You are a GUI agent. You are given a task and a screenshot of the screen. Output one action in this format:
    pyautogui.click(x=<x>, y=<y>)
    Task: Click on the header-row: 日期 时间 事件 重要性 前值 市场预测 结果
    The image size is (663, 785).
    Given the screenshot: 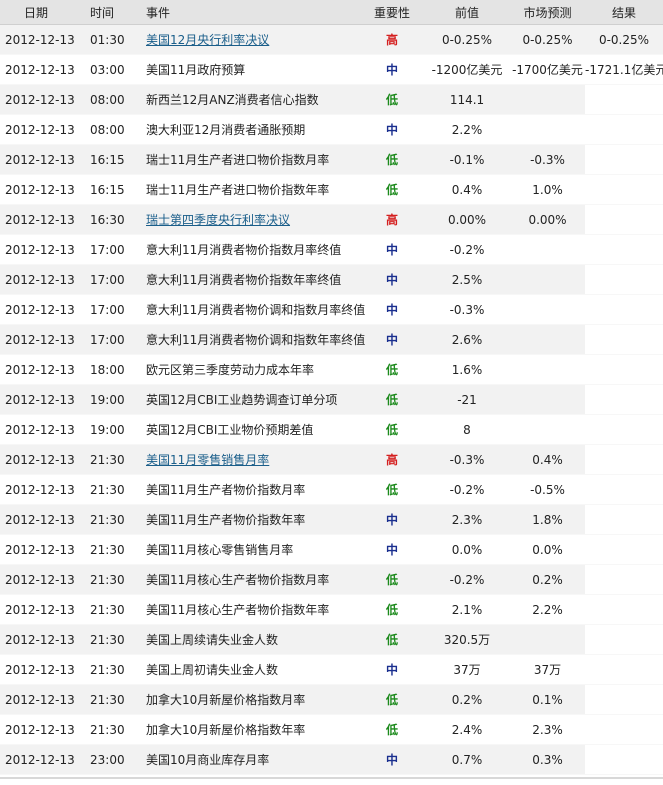 What is the action you would take?
    pyautogui.click(x=331, y=12)
    